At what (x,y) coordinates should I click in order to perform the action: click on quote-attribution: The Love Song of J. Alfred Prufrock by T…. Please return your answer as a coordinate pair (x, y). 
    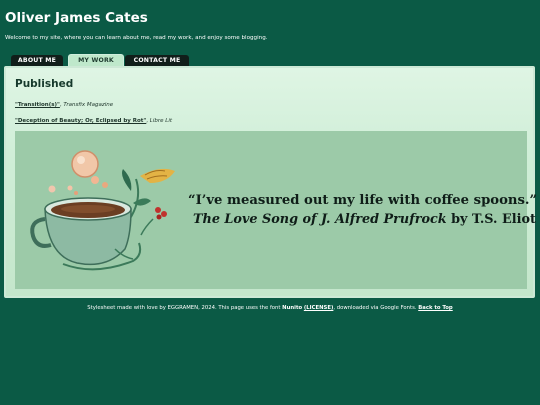
    Looking at the image, I should click on (362, 219).